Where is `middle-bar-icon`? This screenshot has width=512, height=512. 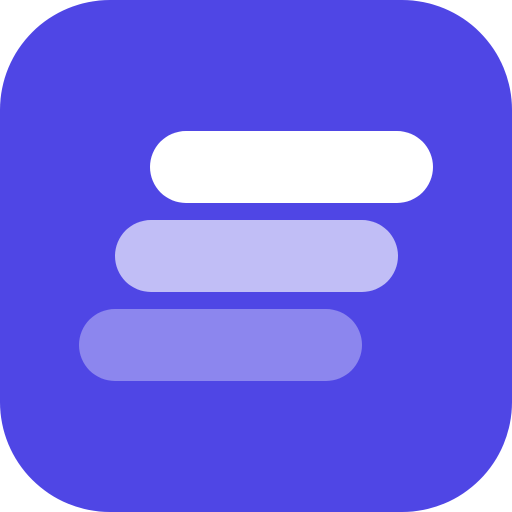 middle-bar-icon is located at coordinates (256, 256).